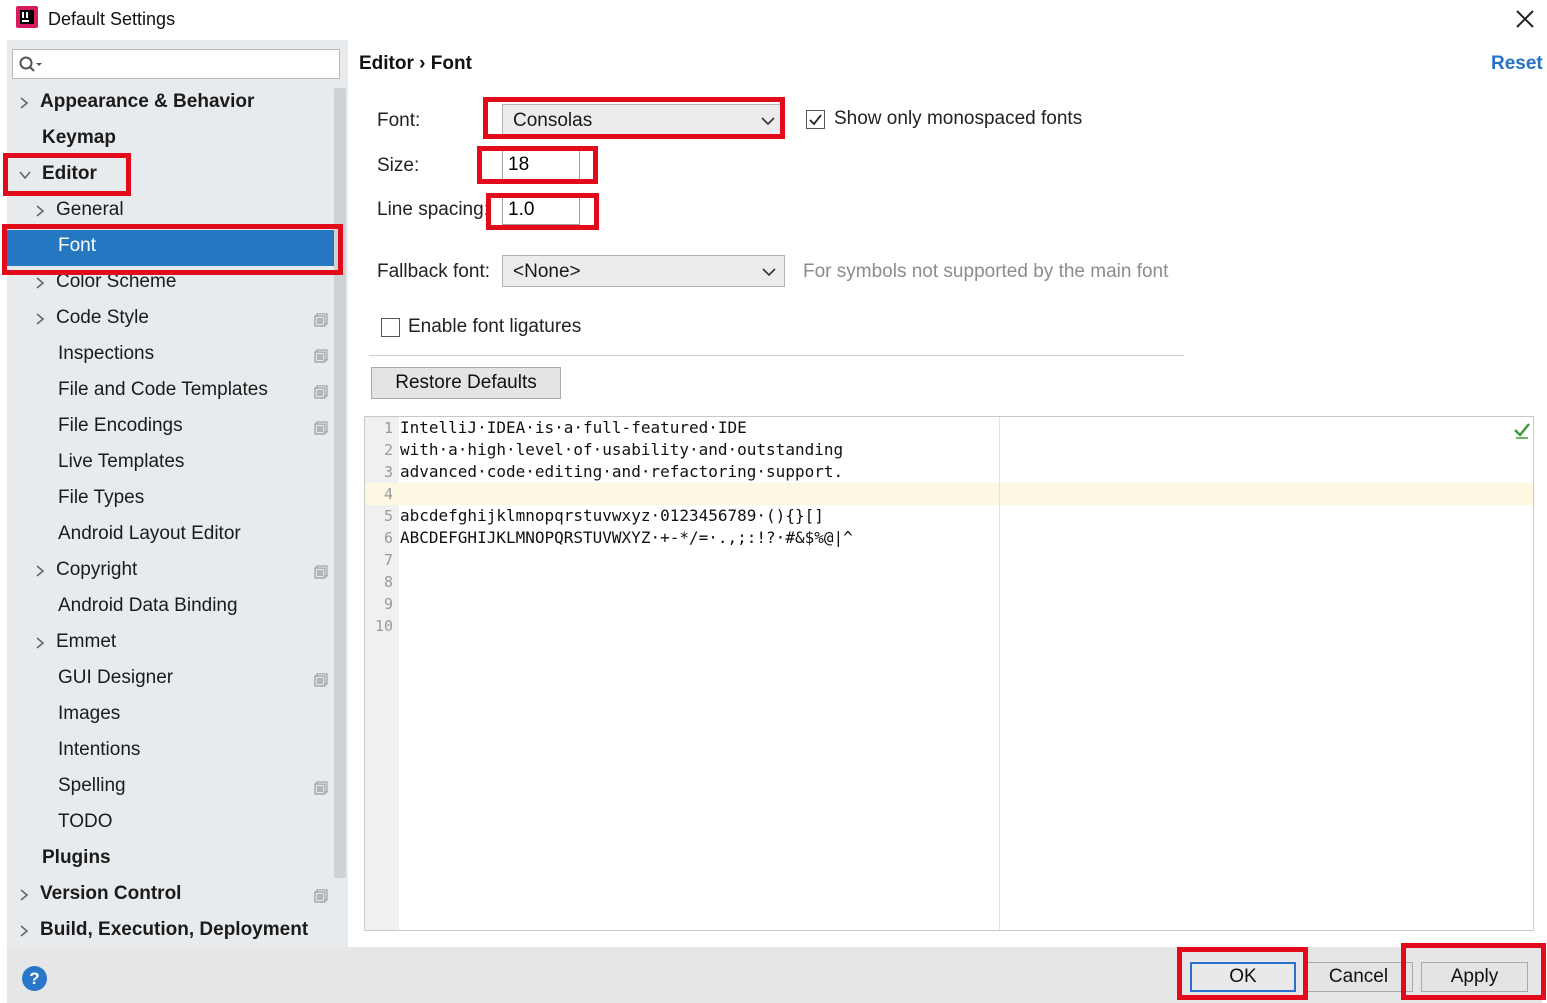 The width and height of the screenshot is (1547, 1003). I want to click on fallback-font-select: <None>, so click(643, 271).